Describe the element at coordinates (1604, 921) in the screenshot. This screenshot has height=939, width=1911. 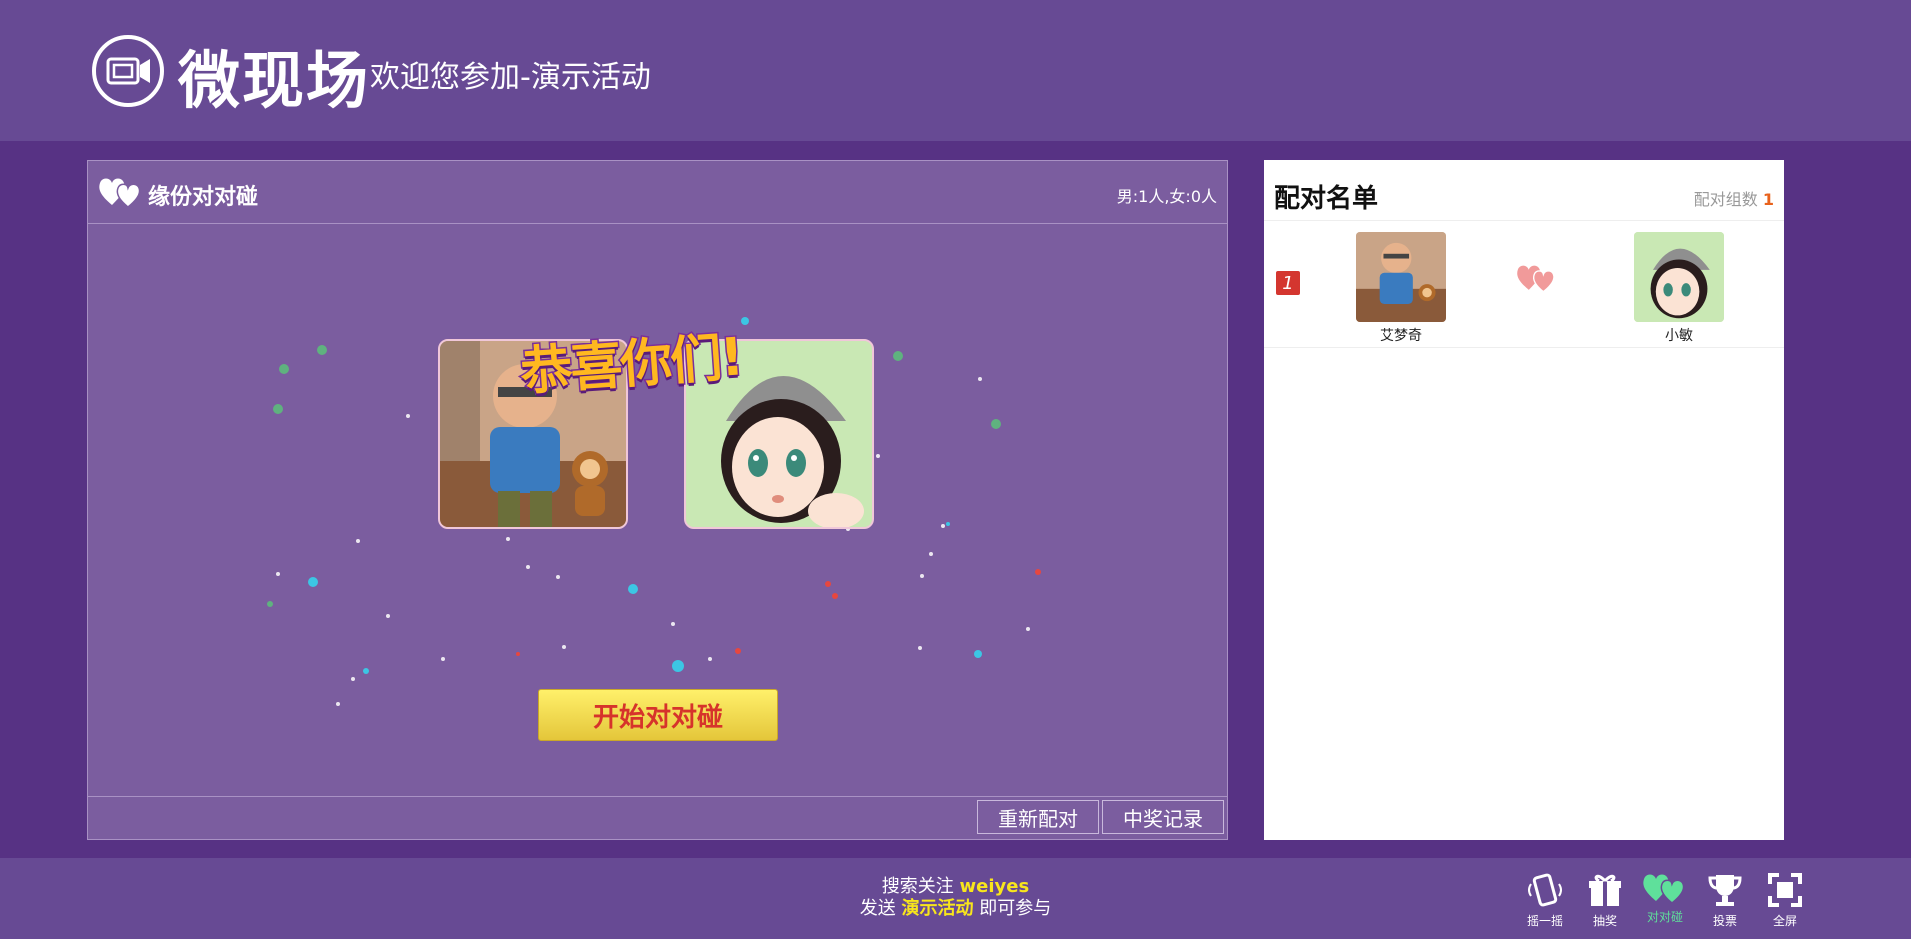
I see `tool-label: 抽奖` at that location.